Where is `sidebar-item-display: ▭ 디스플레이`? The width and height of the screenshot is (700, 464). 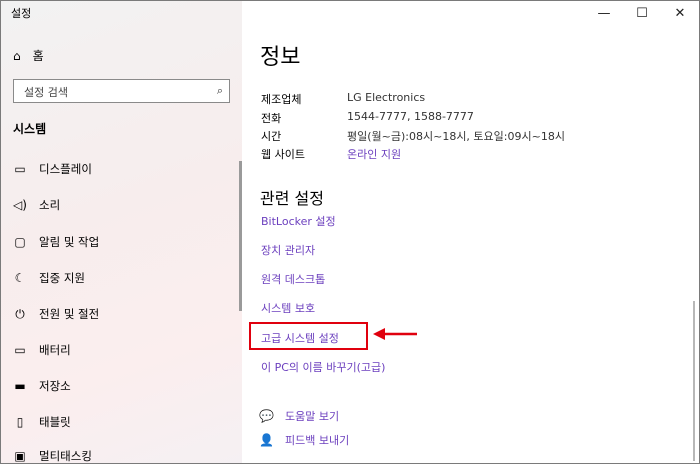 sidebar-item-display: ▭ 디스플레이 is located at coordinates (52, 169).